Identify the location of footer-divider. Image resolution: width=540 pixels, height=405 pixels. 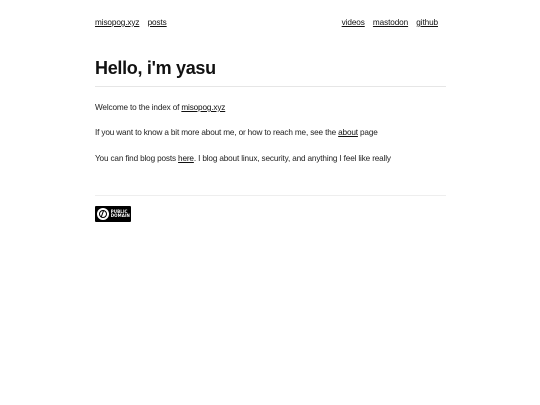
(270, 195).